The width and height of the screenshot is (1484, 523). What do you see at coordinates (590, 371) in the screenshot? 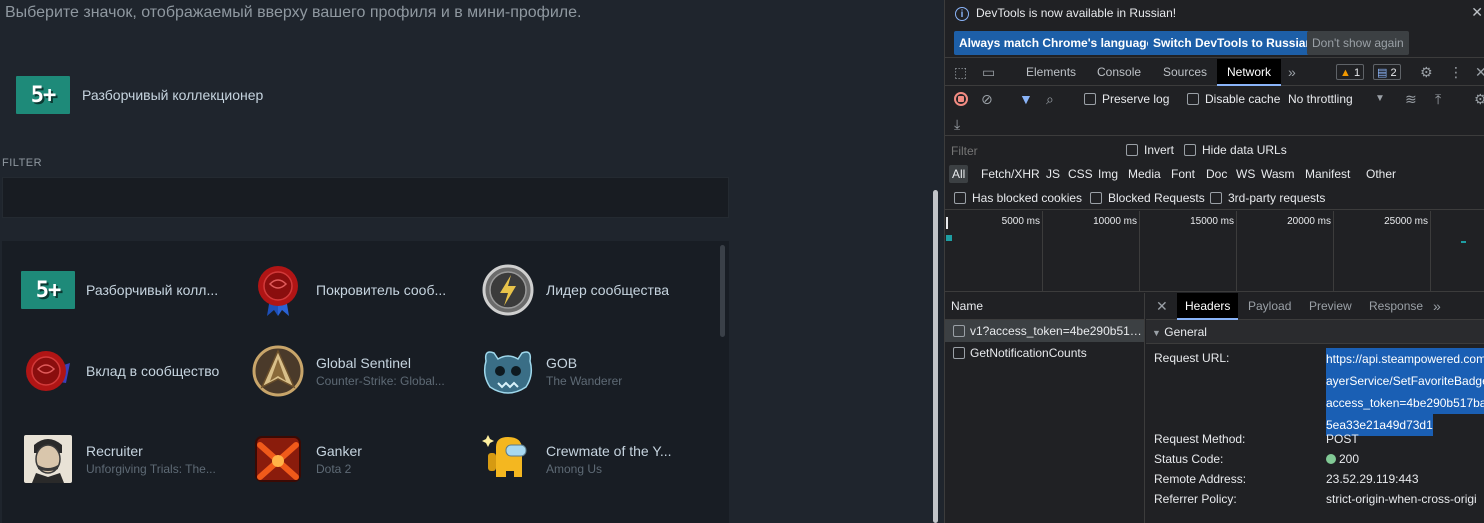
I see `badge-item: GOB The Wanderer` at bounding box center [590, 371].